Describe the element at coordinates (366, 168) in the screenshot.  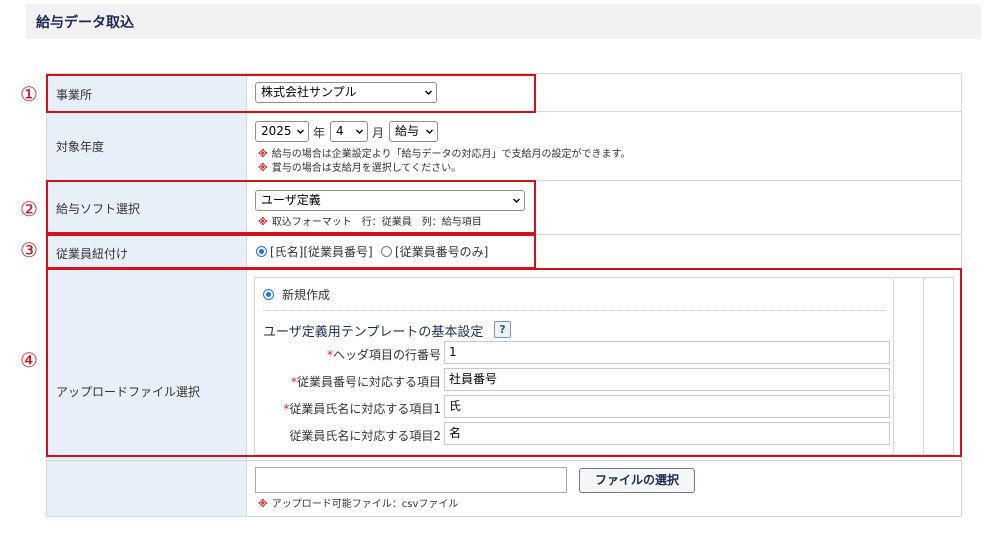
I see `note-text: 賞与の場合は支給月を選択してください。` at that location.